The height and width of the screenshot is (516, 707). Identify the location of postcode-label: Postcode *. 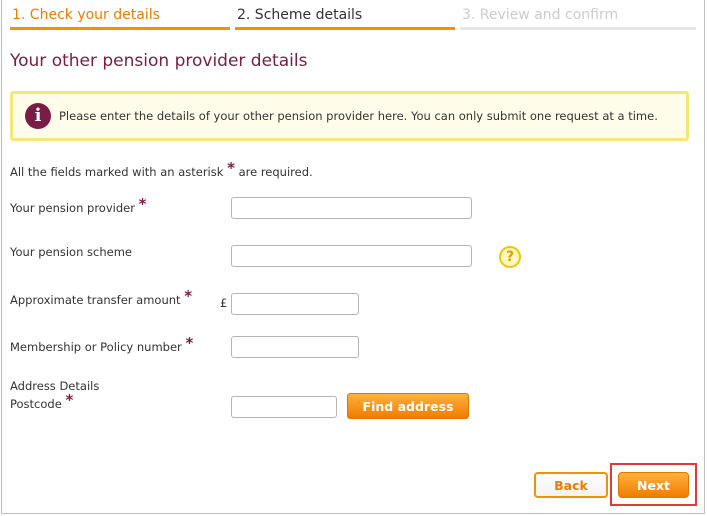
(42, 401).